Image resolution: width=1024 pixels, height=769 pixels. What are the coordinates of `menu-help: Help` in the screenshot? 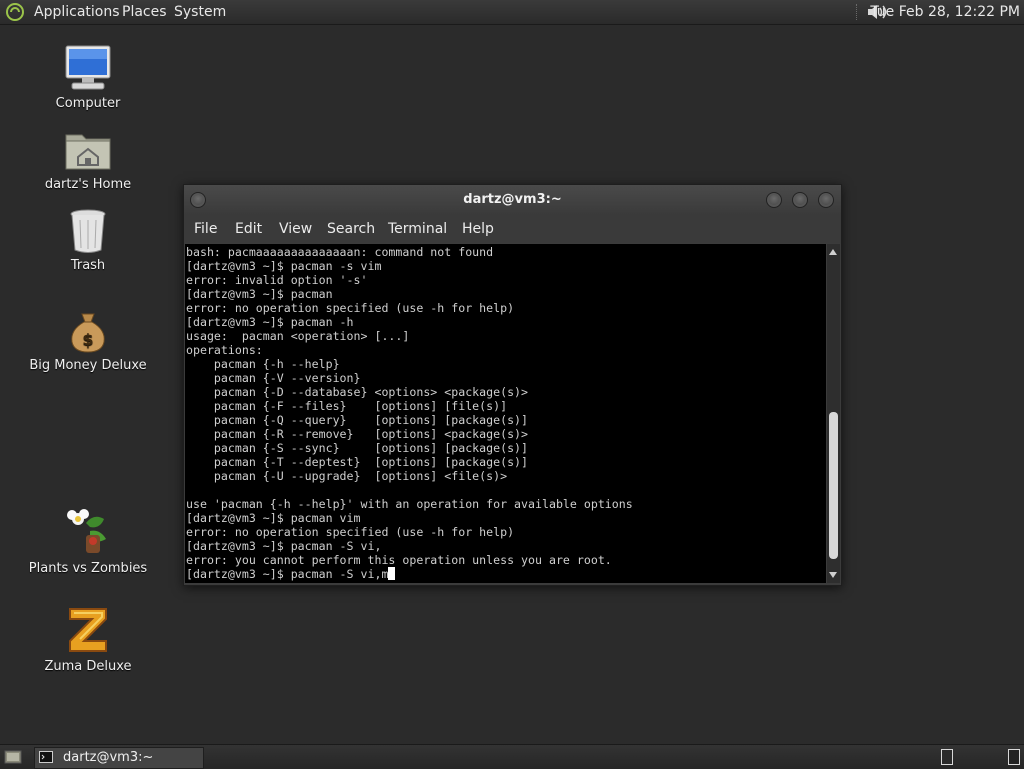 It's located at (478, 229).